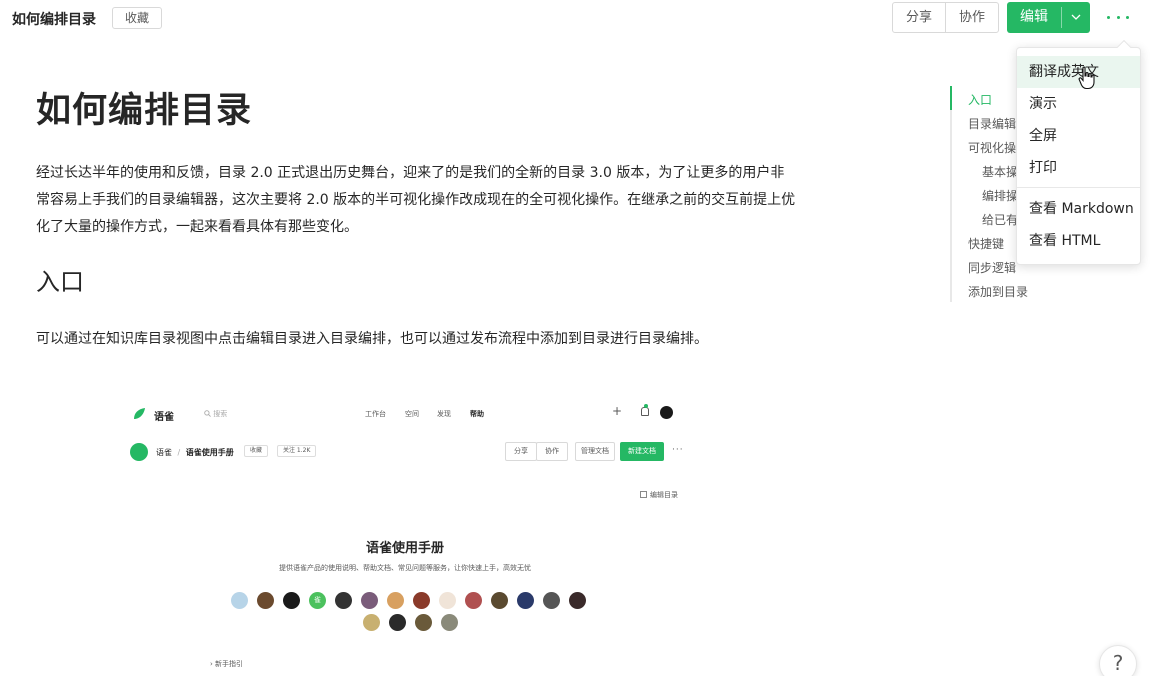 This screenshot has height=676, width=1156. I want to click on hand-cursor-icon, so click(1086, 78).